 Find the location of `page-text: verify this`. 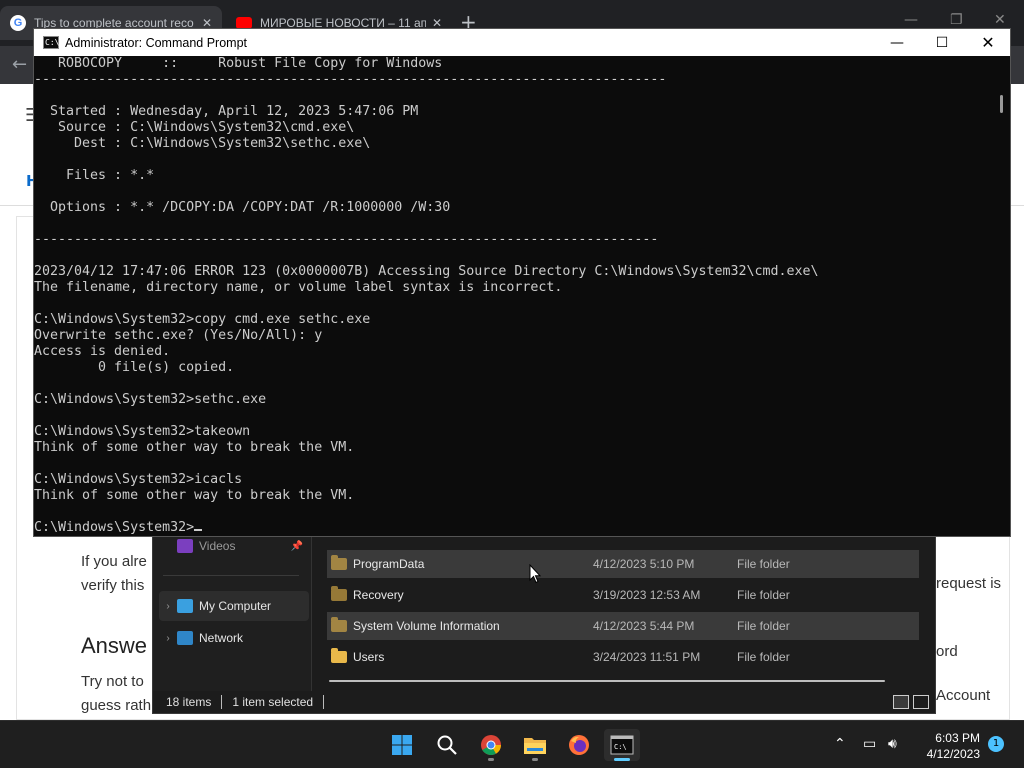

page-text: verify this is located at coordinates (113, 585).